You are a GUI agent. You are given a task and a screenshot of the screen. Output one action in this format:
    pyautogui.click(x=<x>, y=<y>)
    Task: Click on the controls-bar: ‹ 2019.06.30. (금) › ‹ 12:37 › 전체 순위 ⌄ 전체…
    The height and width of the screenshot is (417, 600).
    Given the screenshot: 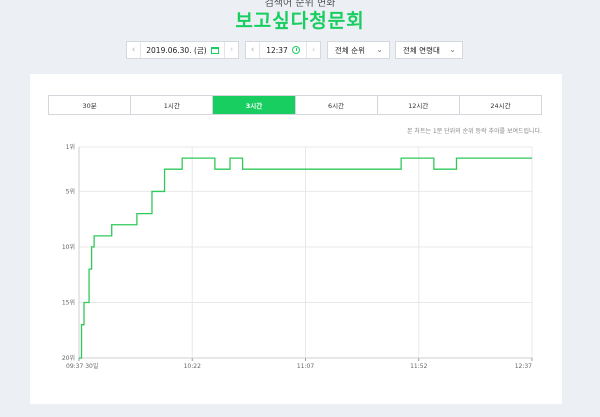 What is the action you would take?
    pyautogui.click(x=300, y=50)
    